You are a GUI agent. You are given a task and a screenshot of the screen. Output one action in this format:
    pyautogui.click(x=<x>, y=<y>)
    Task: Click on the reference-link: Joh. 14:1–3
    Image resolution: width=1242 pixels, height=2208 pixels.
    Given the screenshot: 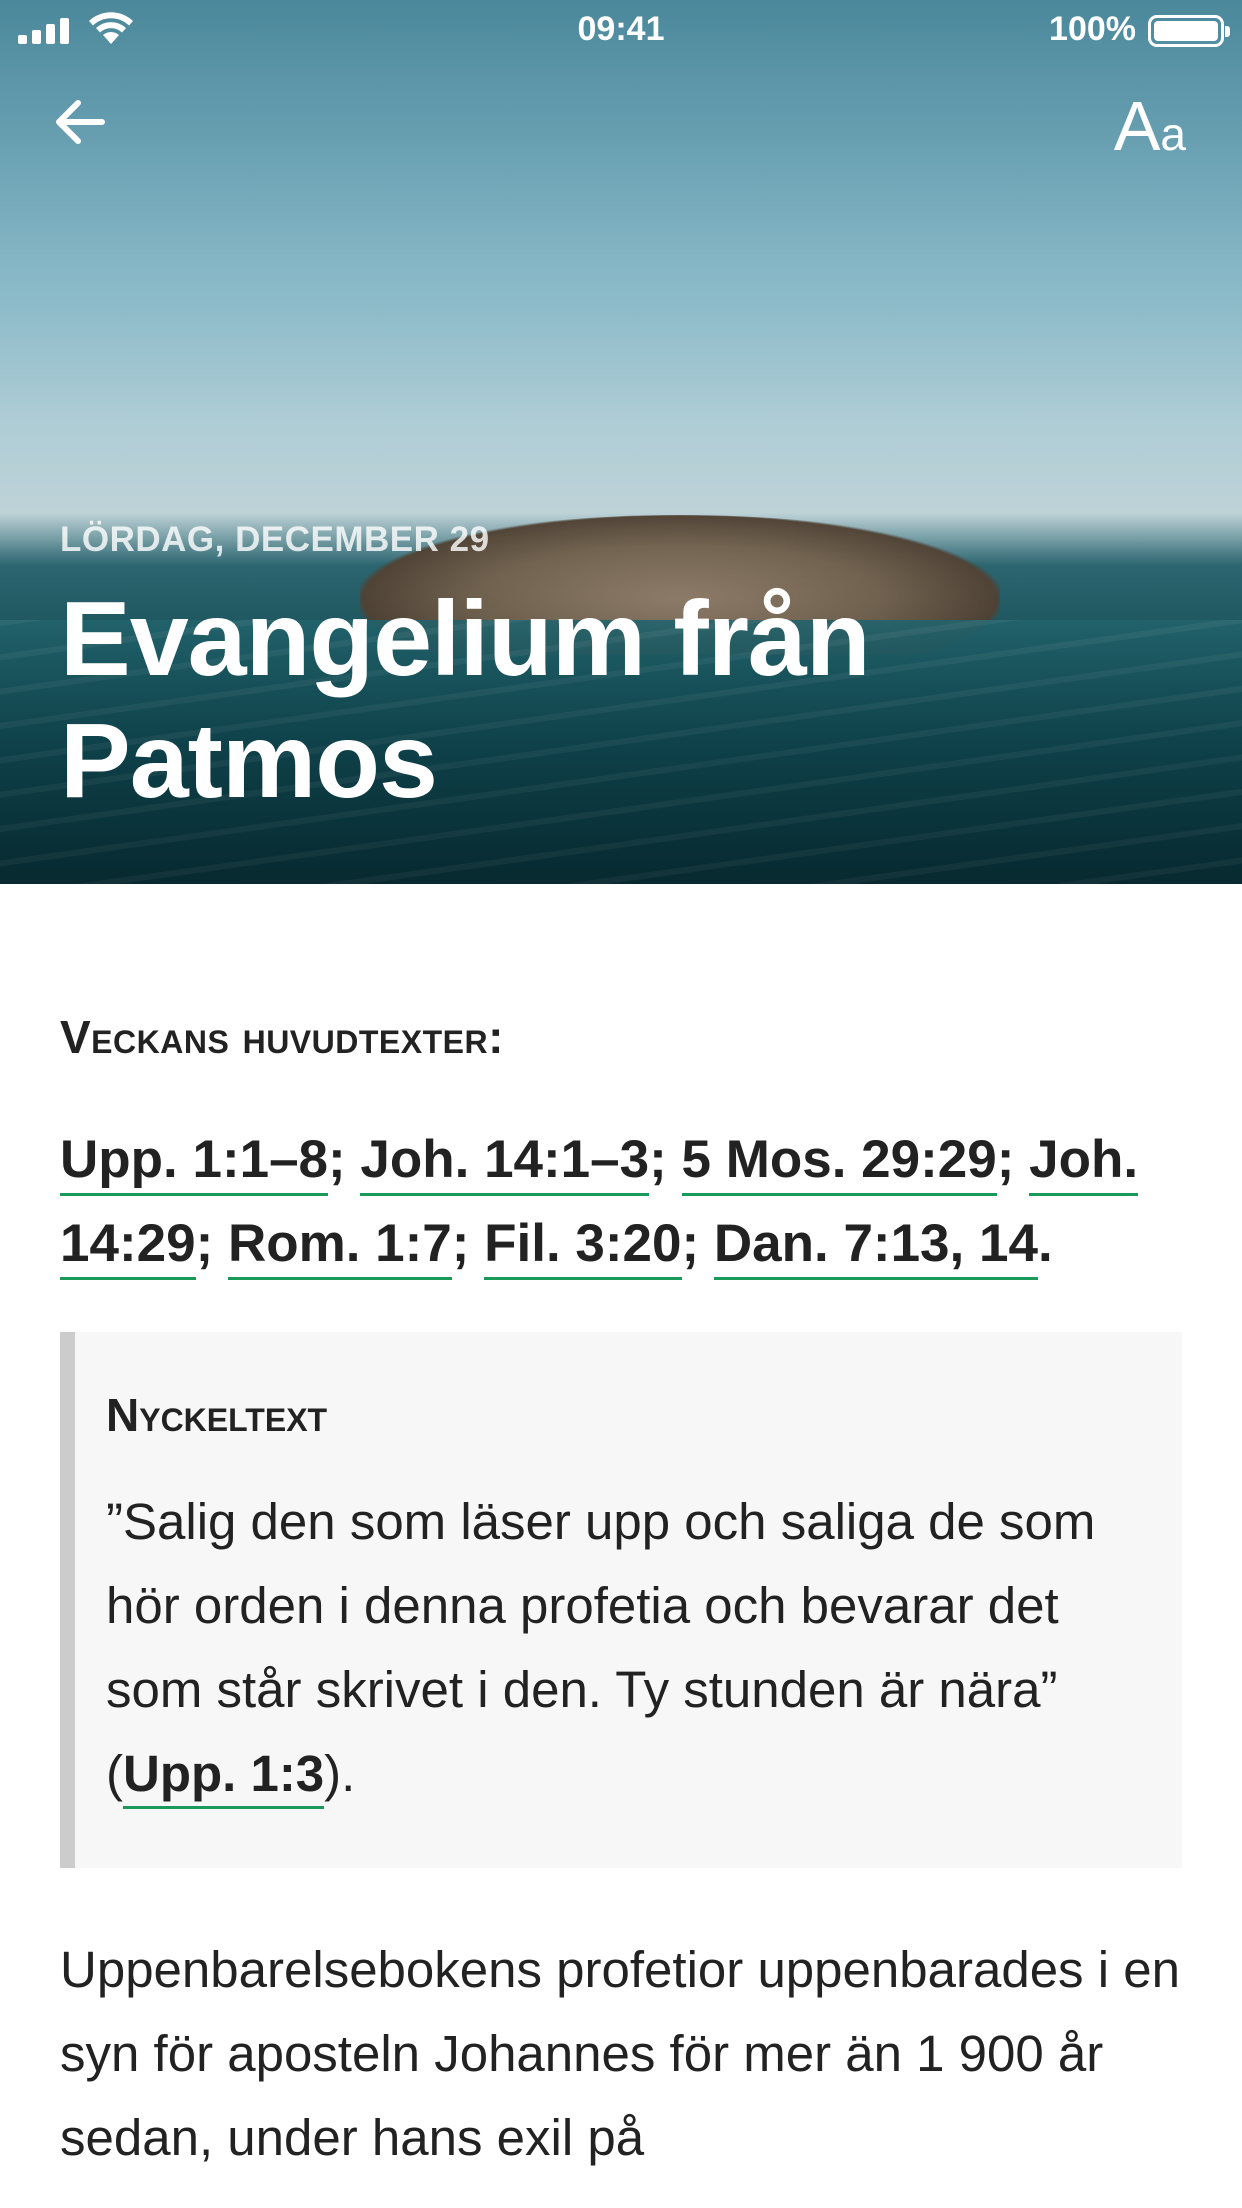 What is the action you would take?
    pyautogui.click(x=505, y=1163)
    